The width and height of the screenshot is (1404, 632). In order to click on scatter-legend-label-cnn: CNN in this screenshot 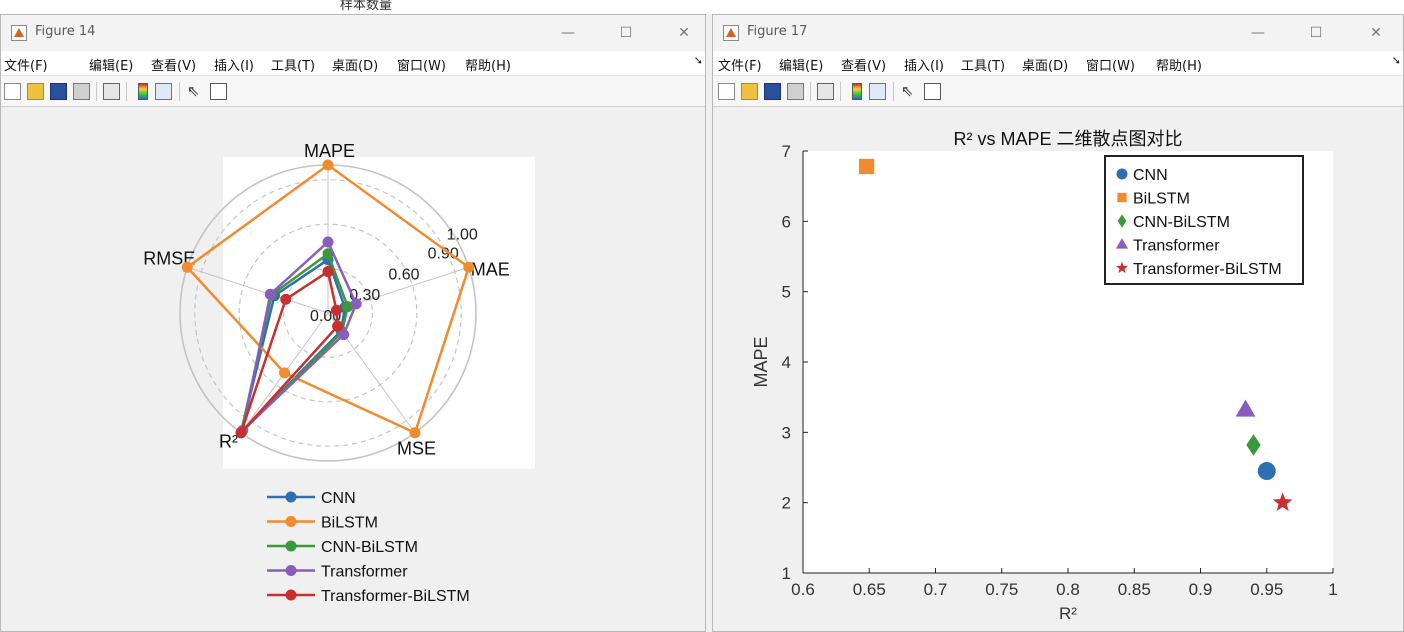, I will do `click(1150, 175)`.